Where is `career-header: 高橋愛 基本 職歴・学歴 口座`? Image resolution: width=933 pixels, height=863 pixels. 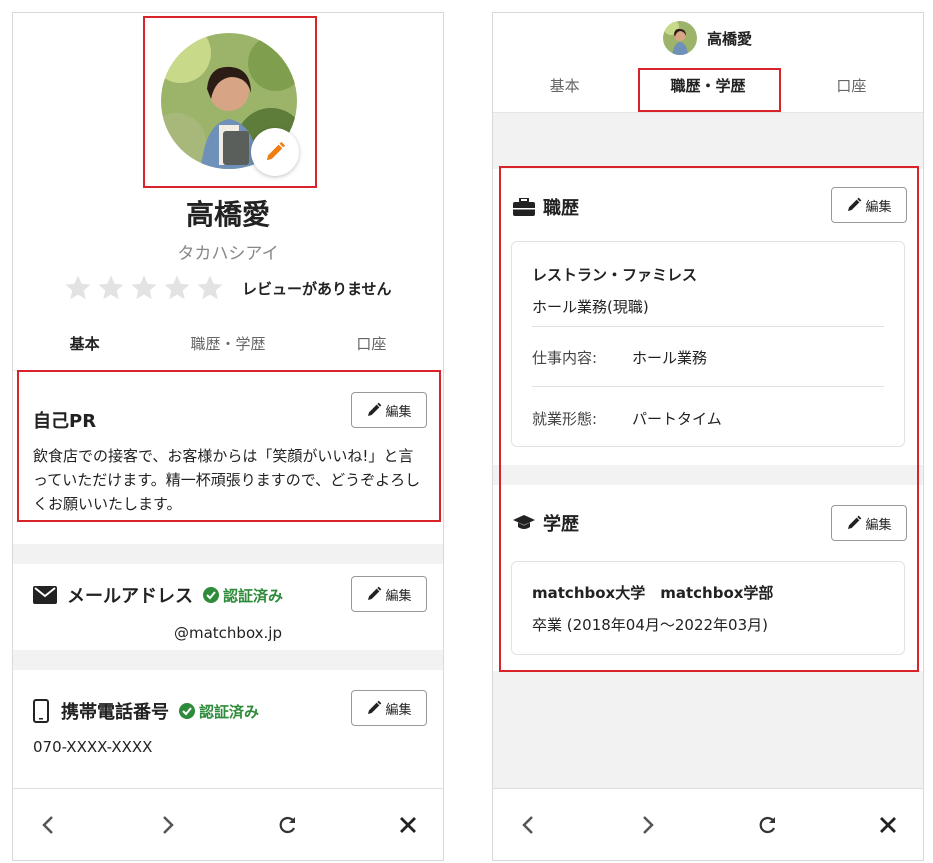
career-header: 高橋愛 基本 職歴・学歴 口座 is located at coordinates (708, 63).